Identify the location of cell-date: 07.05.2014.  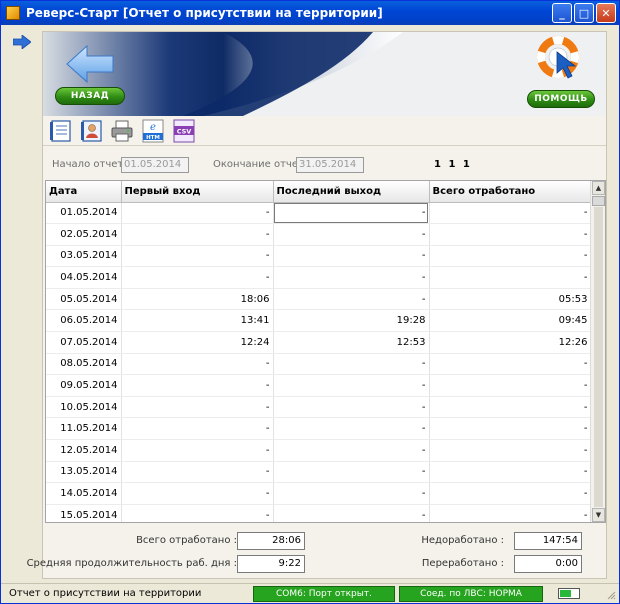
(84, 342).